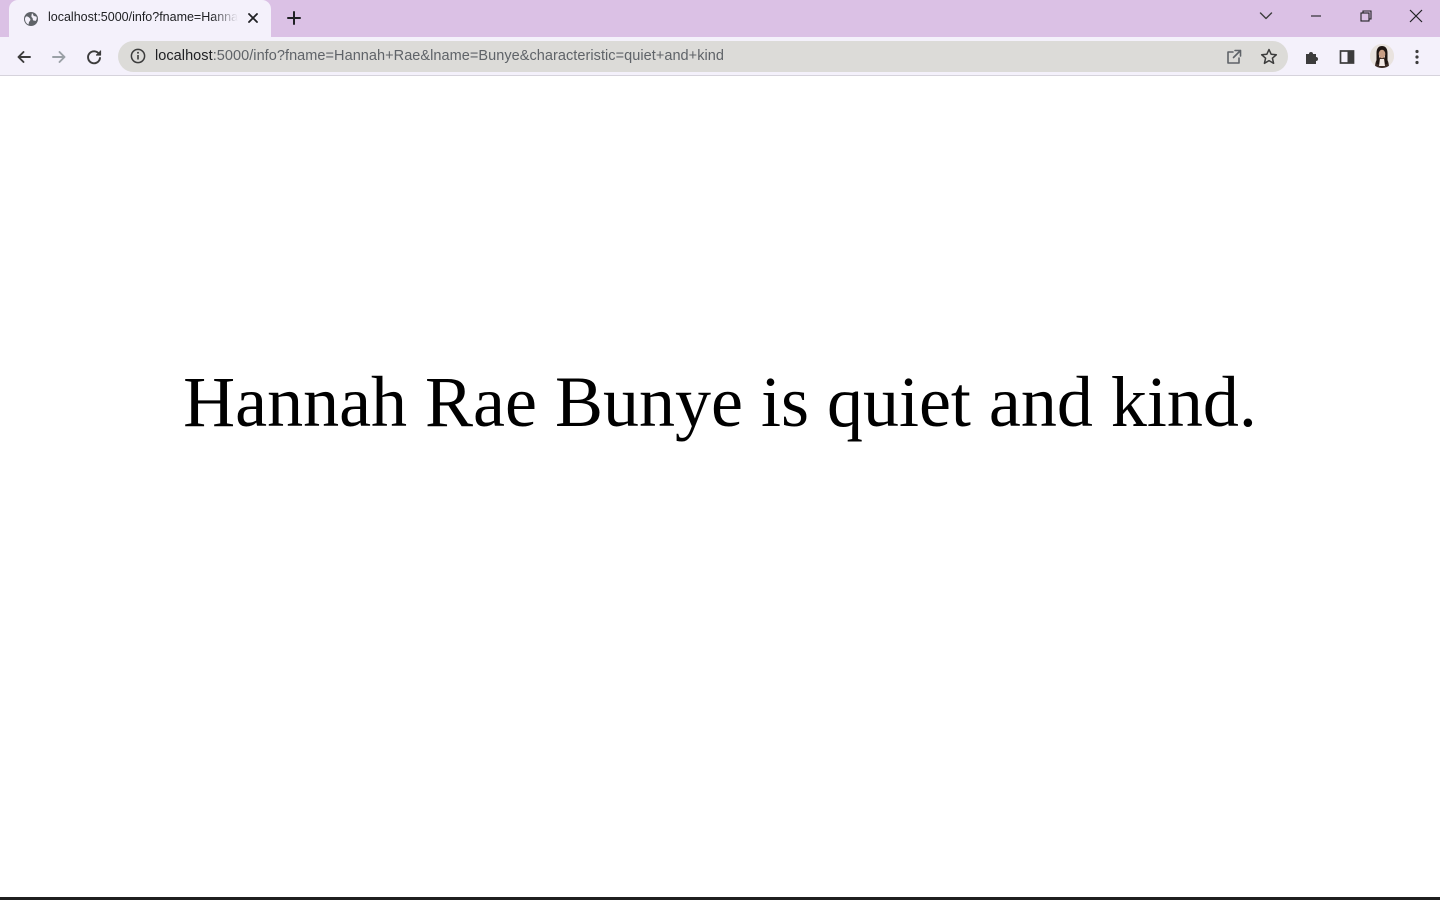 The height and width of the screenshot is (900, 1440). Describe the element at coordinates (253, 18) in the screenshot. I see `tab-close-icon` at that location.